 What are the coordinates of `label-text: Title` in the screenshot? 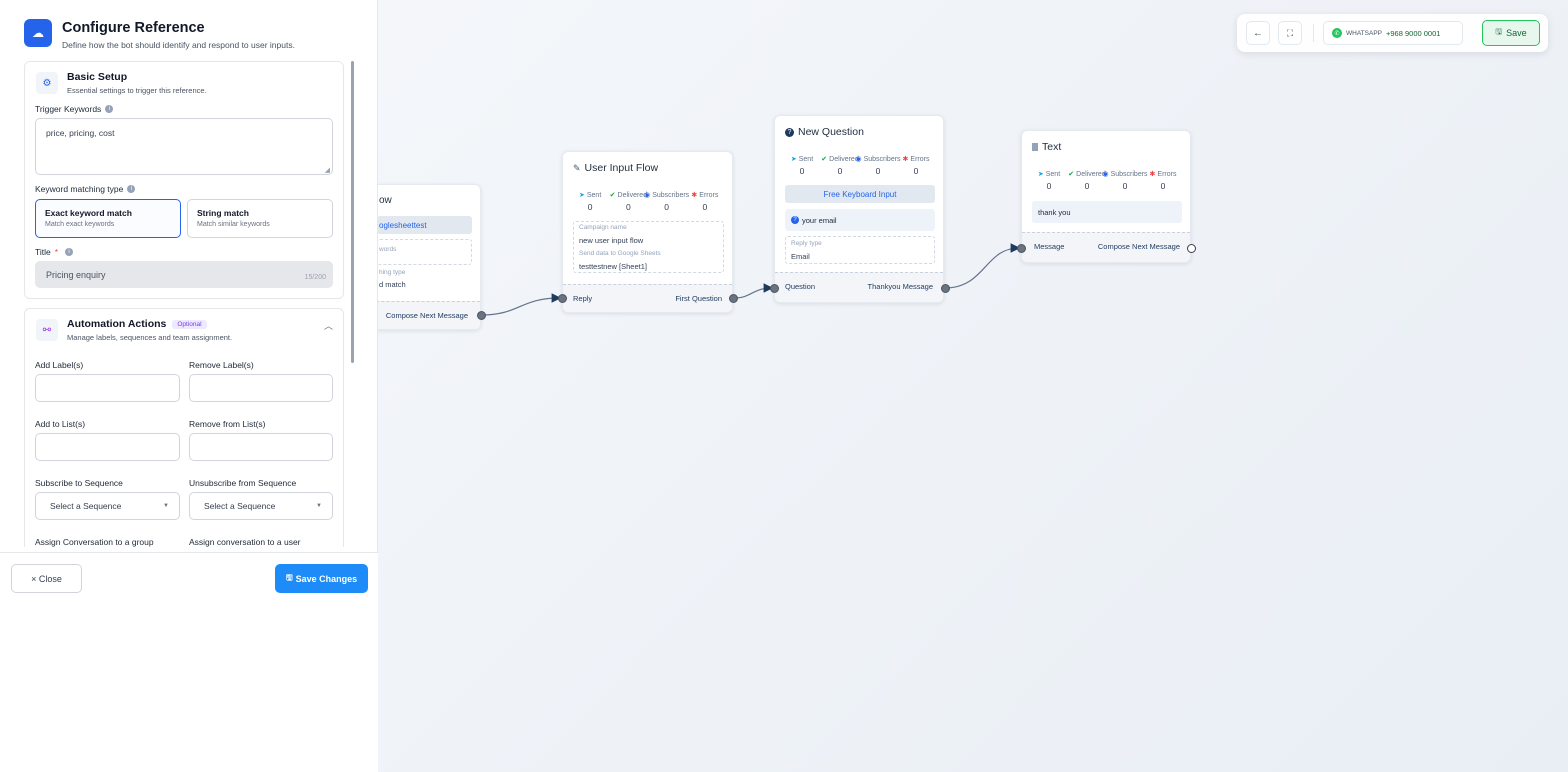 It's located at (43, 252).